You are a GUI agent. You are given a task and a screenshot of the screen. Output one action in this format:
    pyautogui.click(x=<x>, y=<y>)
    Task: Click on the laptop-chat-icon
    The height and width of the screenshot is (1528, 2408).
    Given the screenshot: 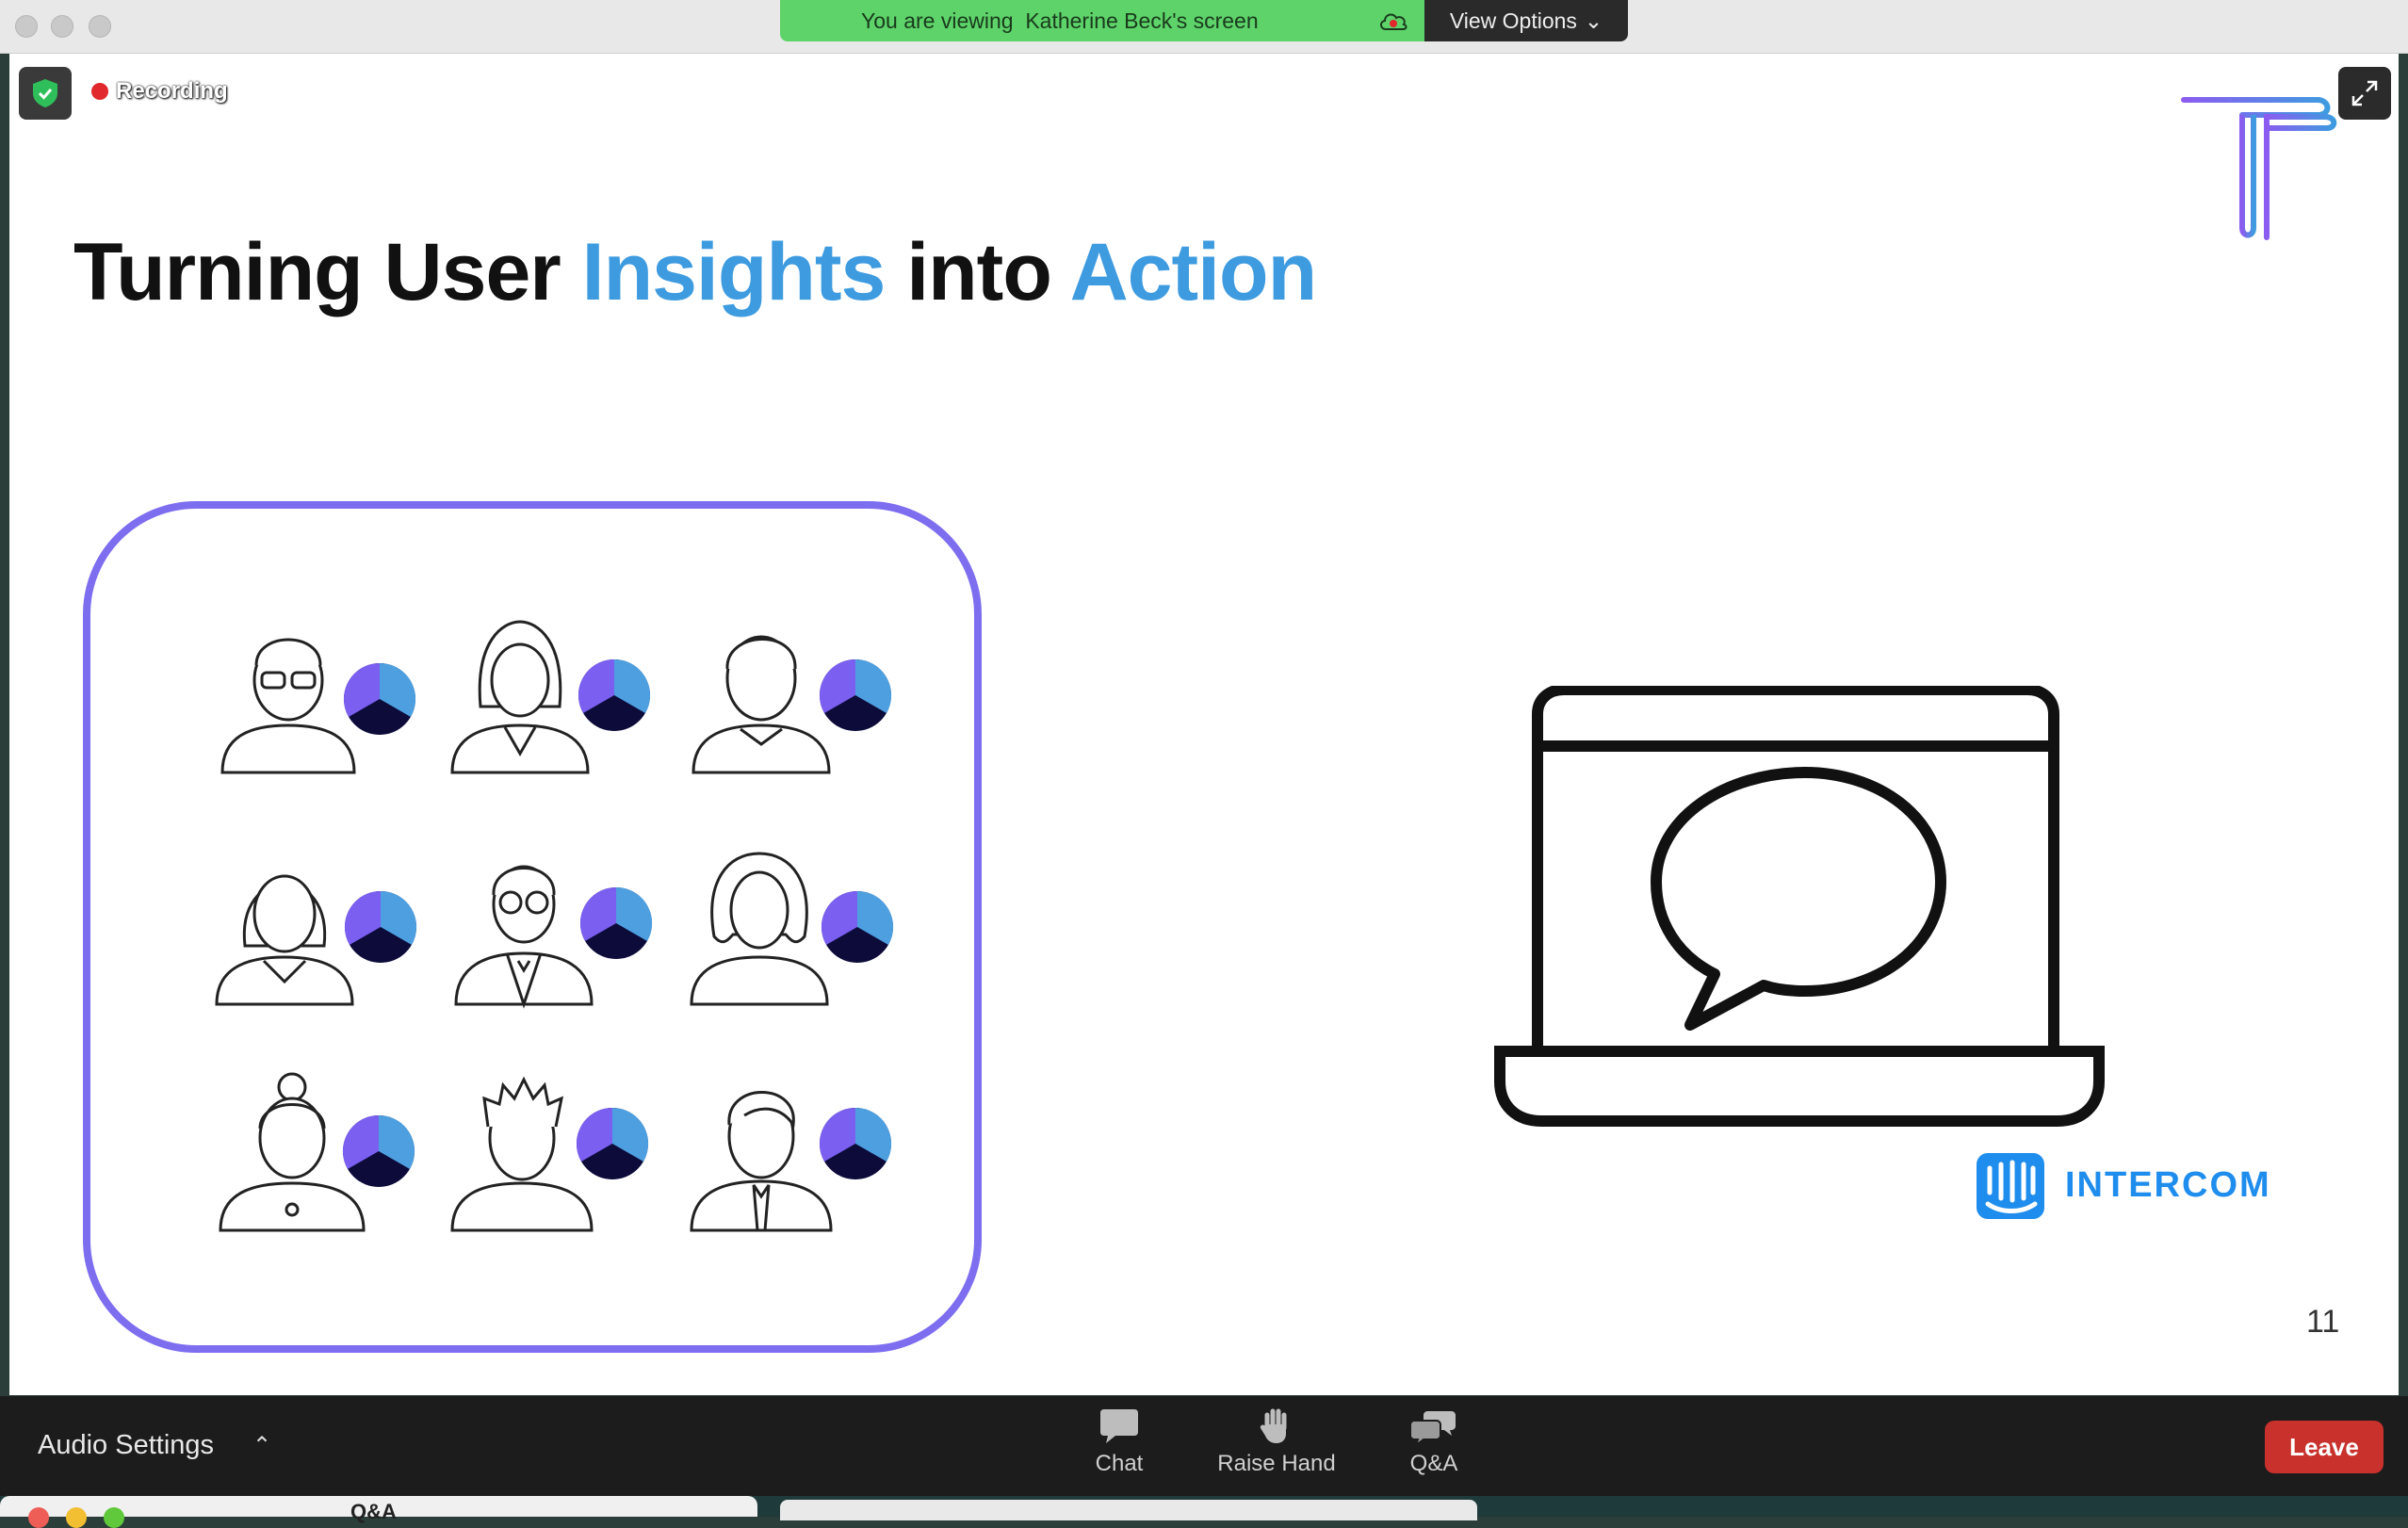 What is the action you would take?
    pyautogui.click(x=1800, y=906)
    